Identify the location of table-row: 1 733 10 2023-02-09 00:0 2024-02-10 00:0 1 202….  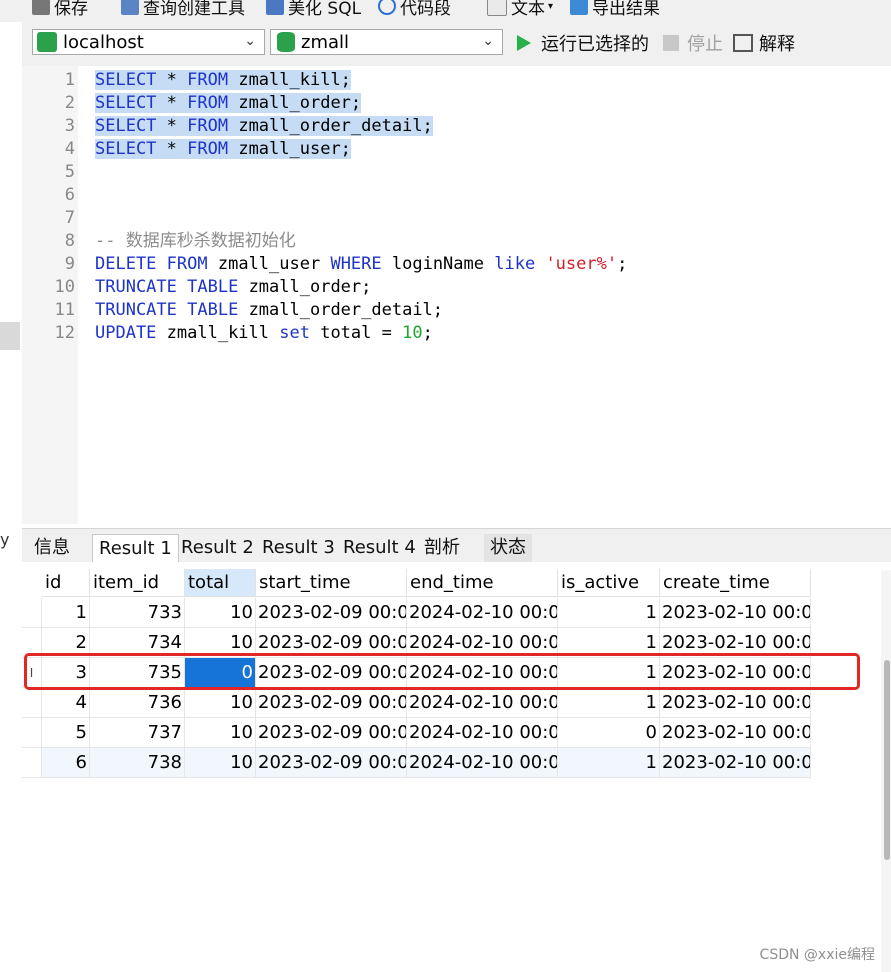
(417, 613).